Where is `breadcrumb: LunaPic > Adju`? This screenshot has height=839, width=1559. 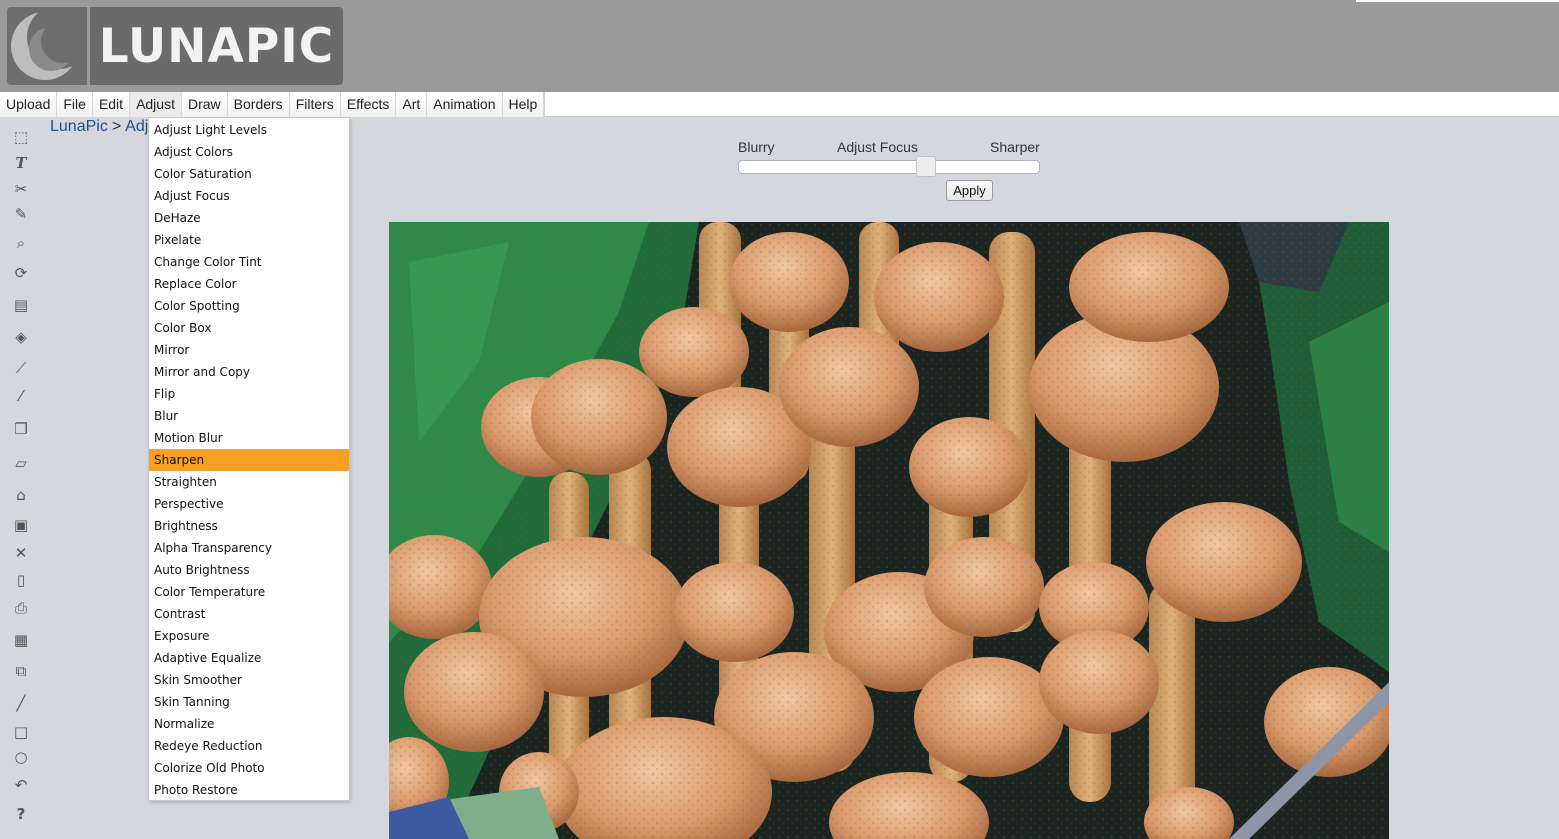 breadcrumb: LunaPic > Adju is located at coordinates (103, 127).